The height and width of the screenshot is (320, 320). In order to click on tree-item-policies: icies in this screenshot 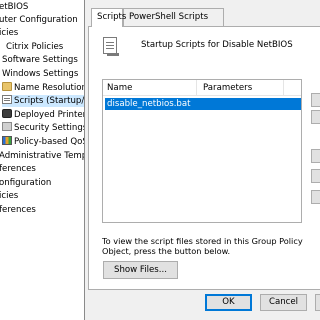, I will do `click(9, 33)`.